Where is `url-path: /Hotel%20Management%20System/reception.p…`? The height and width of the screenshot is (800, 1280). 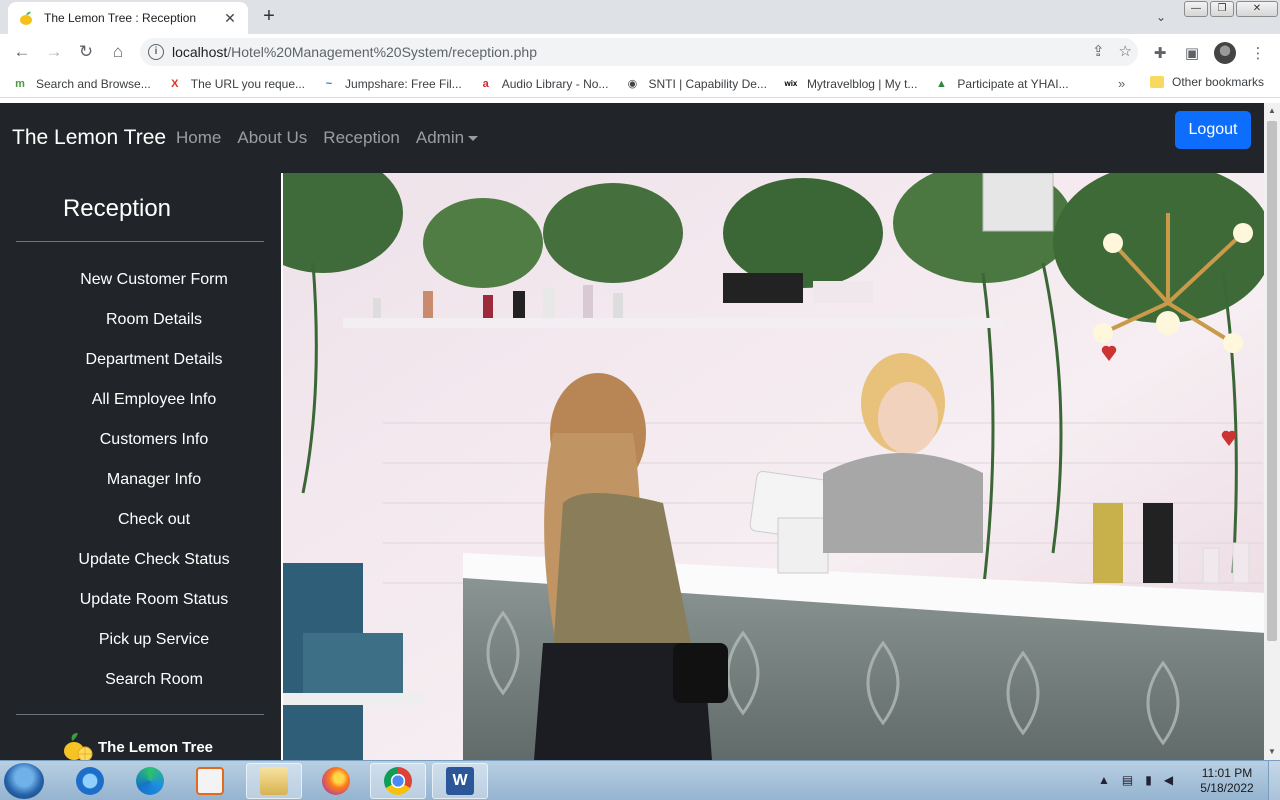 url-path: /Hotel%20Management%20System/reception.p… is located at coordinates (382, 52).